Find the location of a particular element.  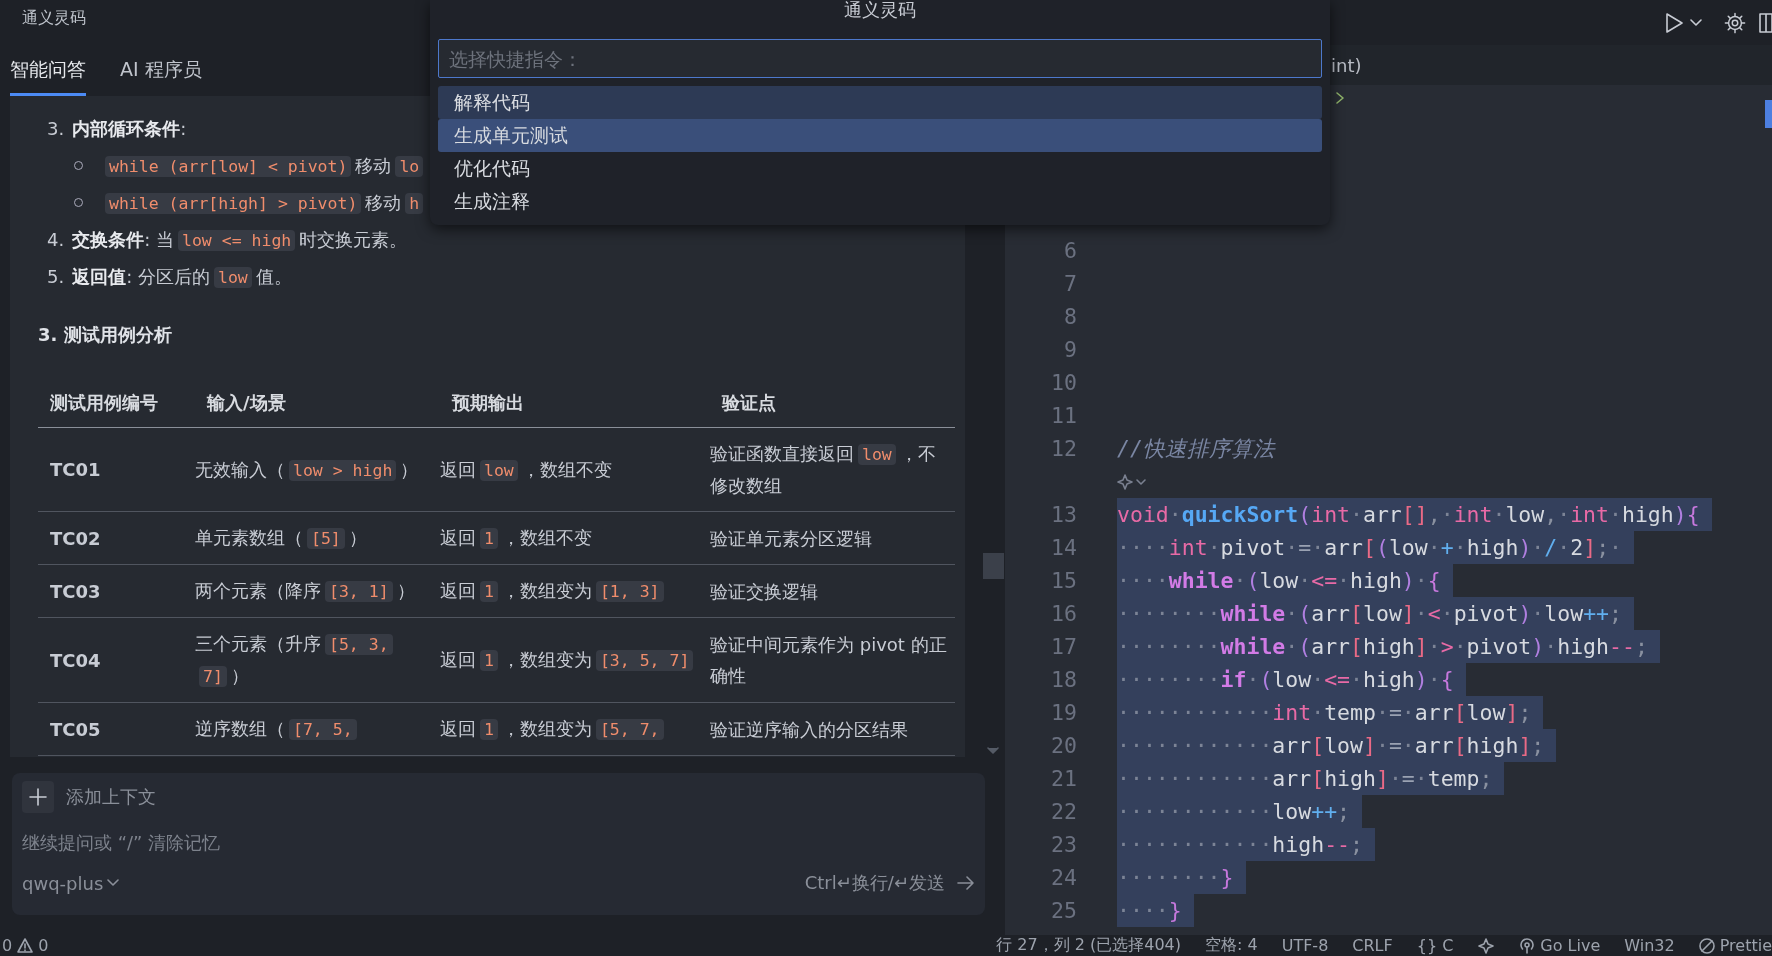

command-item: 生成单元测试 is located at coordinates (880, 135).